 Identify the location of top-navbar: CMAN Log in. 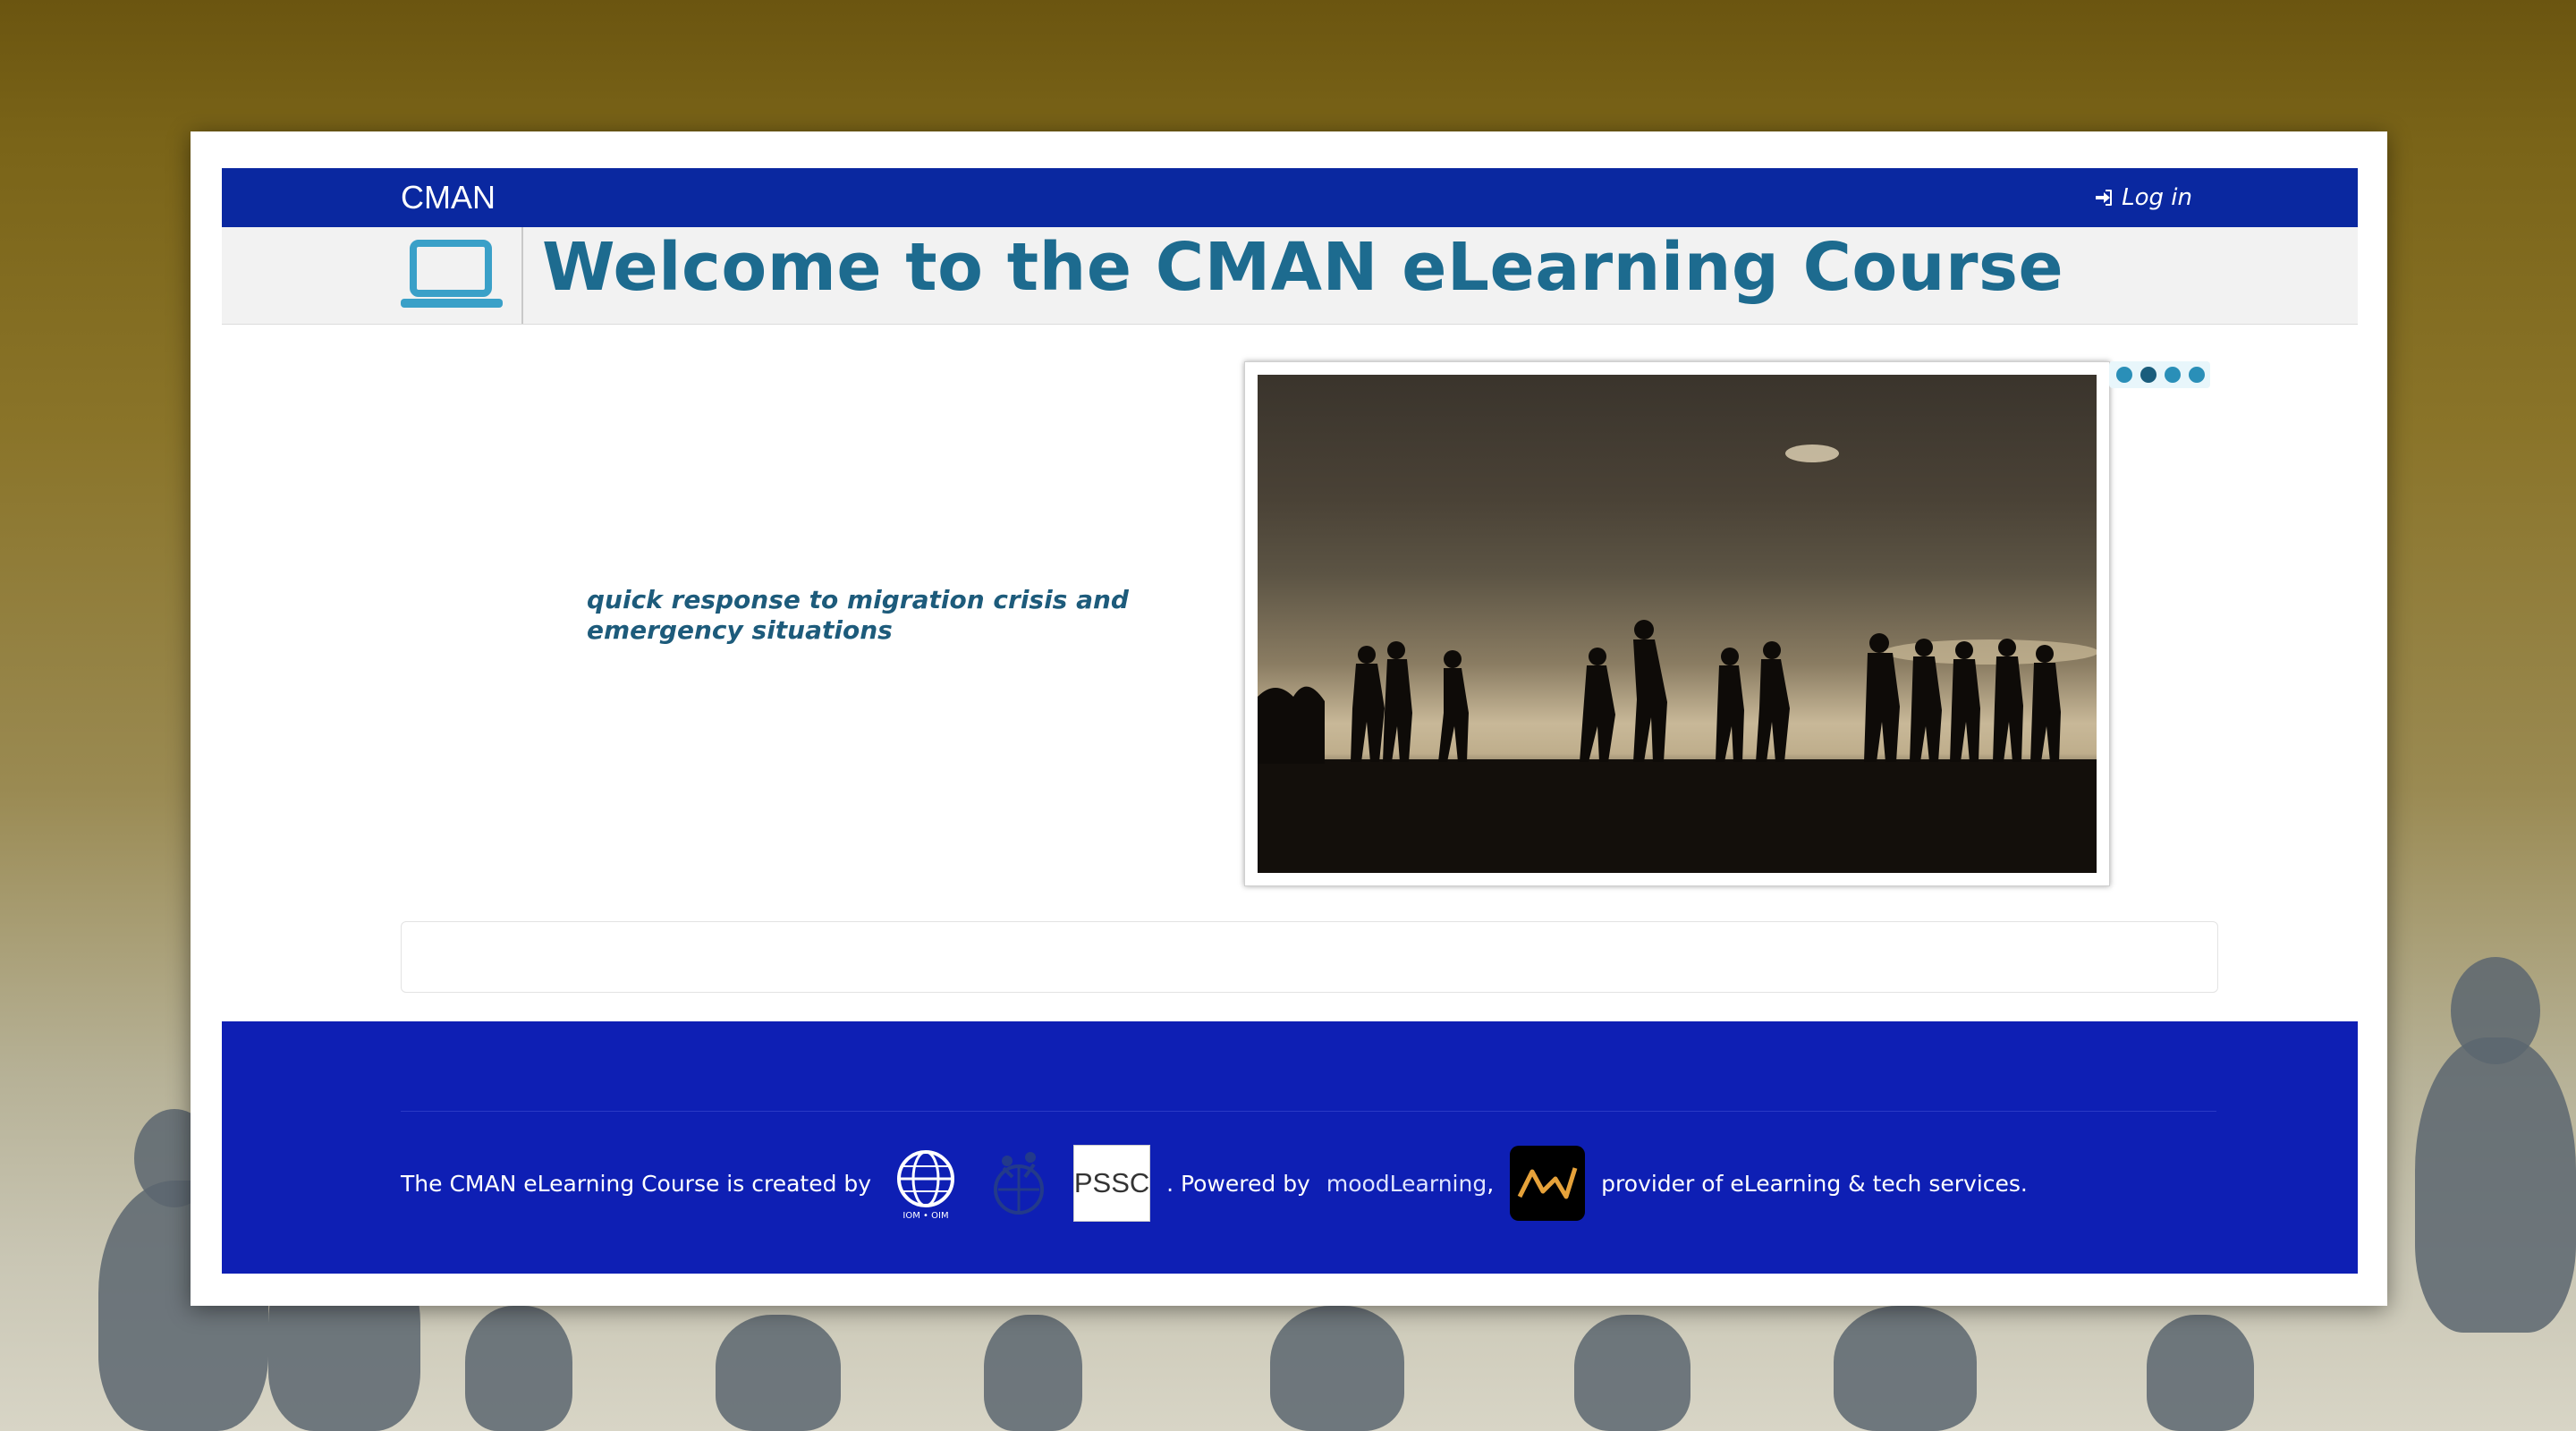
(1290, 198).